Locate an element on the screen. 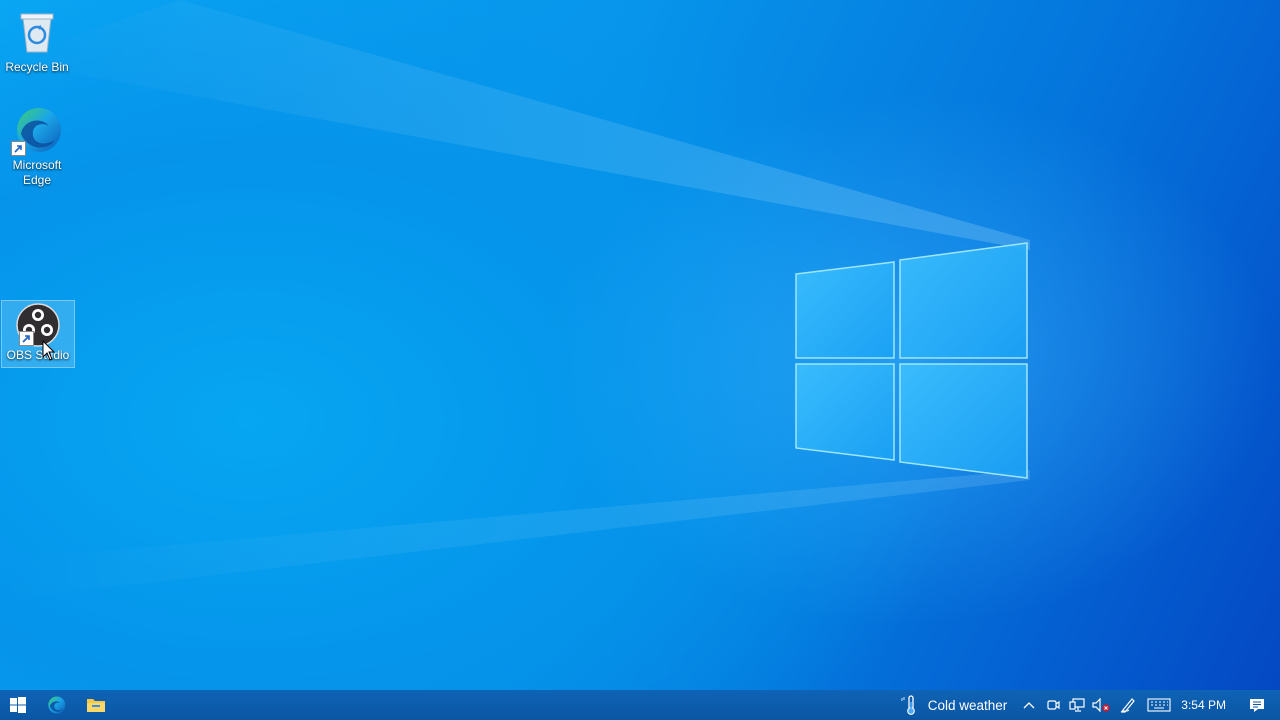  system-tray: Cold weather 3:54 PM is located at coordinates (1088, 705).